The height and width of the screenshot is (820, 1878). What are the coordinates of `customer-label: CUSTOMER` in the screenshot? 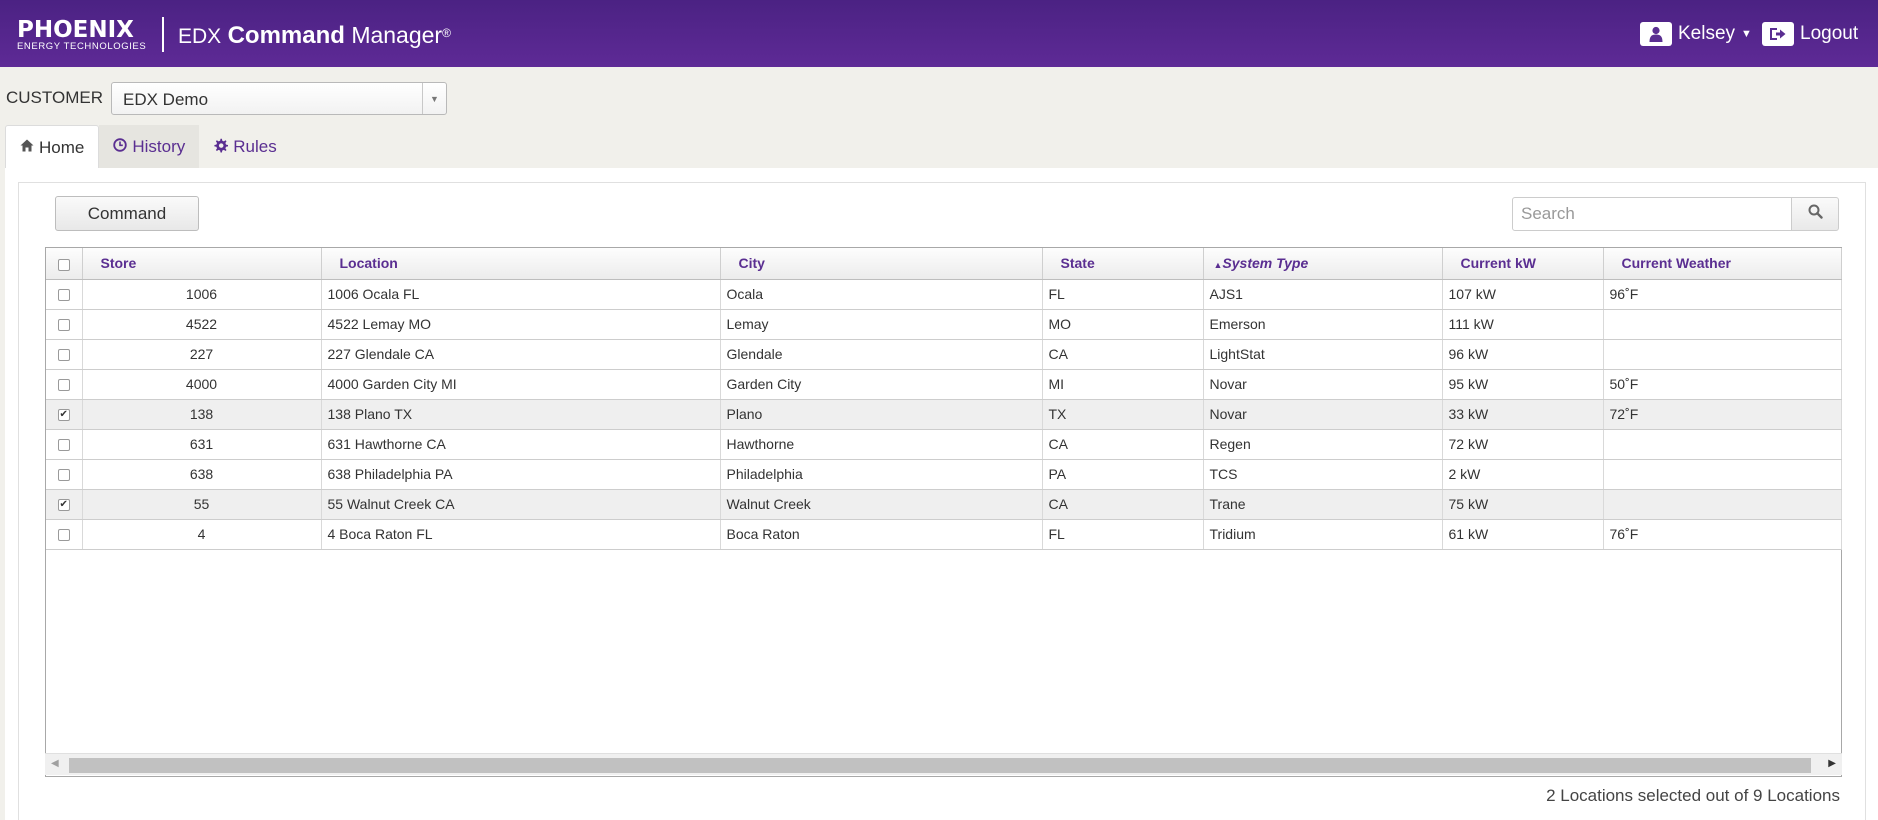 It's located at (54, 97).